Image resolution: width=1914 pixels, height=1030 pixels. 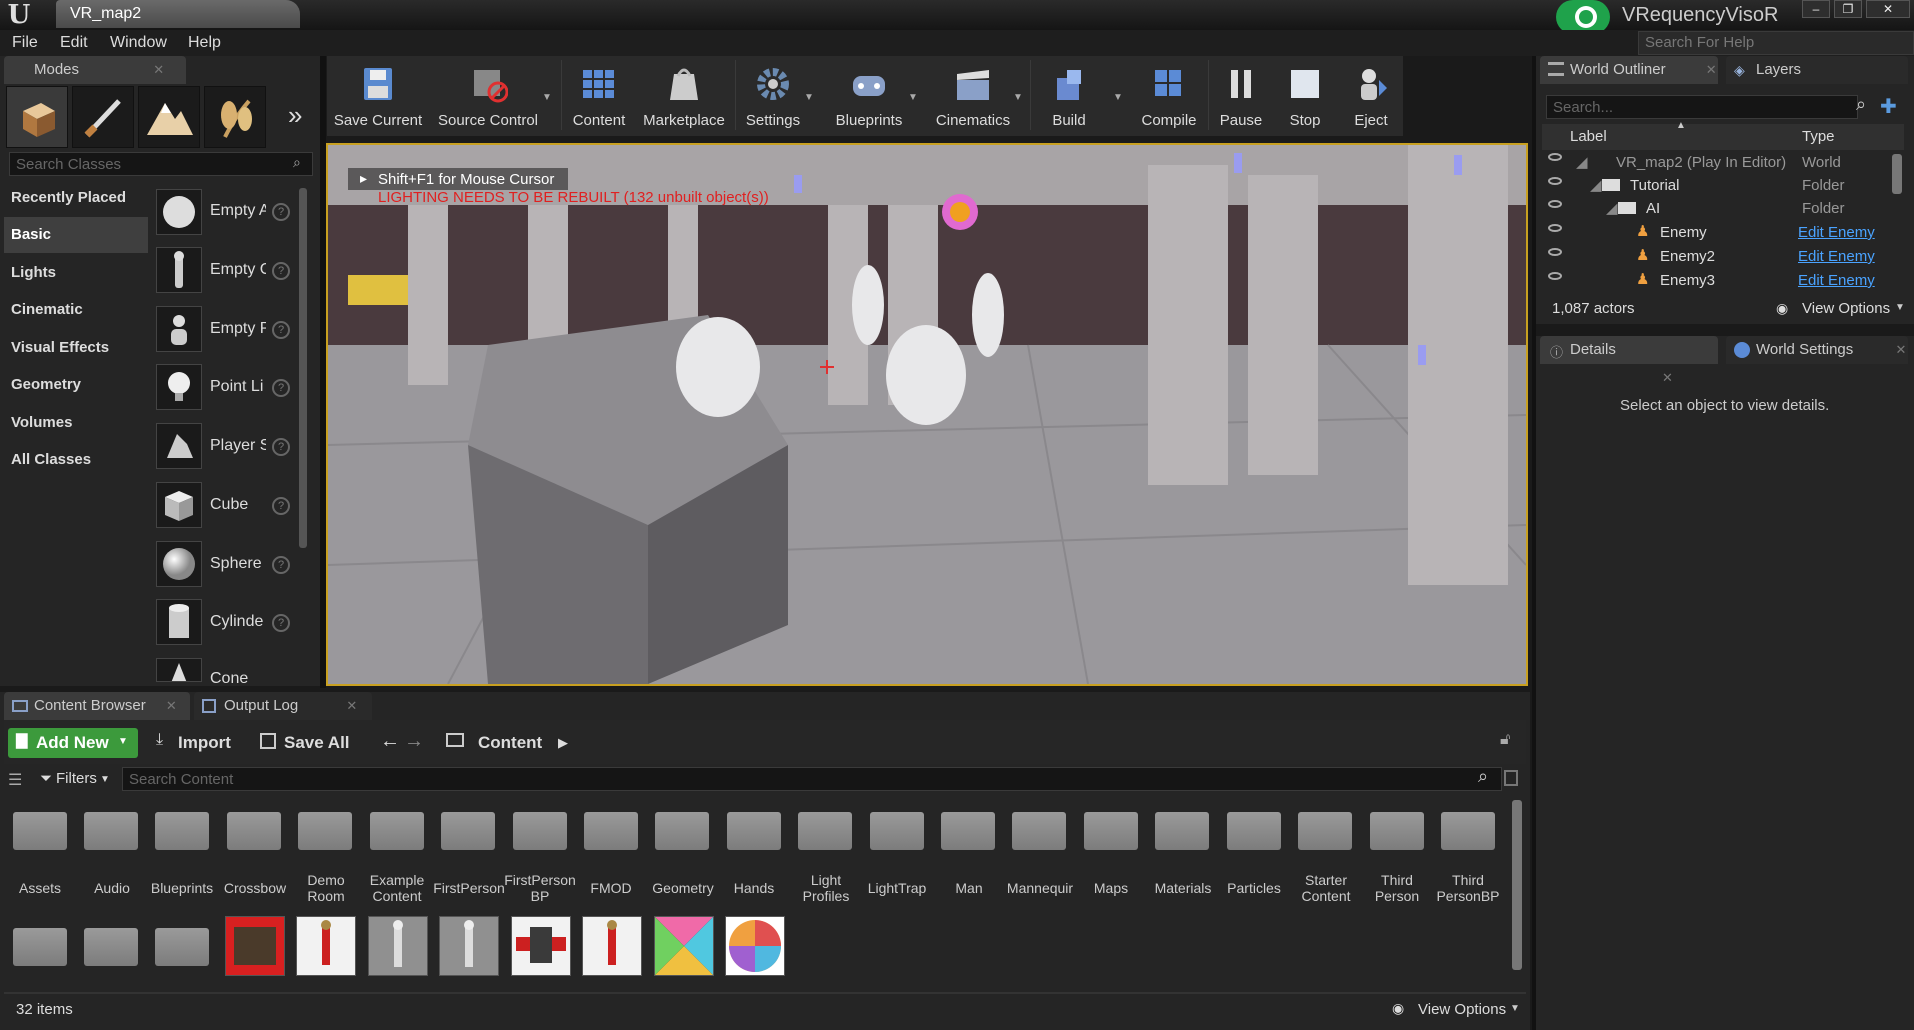 I want to click on outliner-row-label: AI, so click(x=1653, y=208).